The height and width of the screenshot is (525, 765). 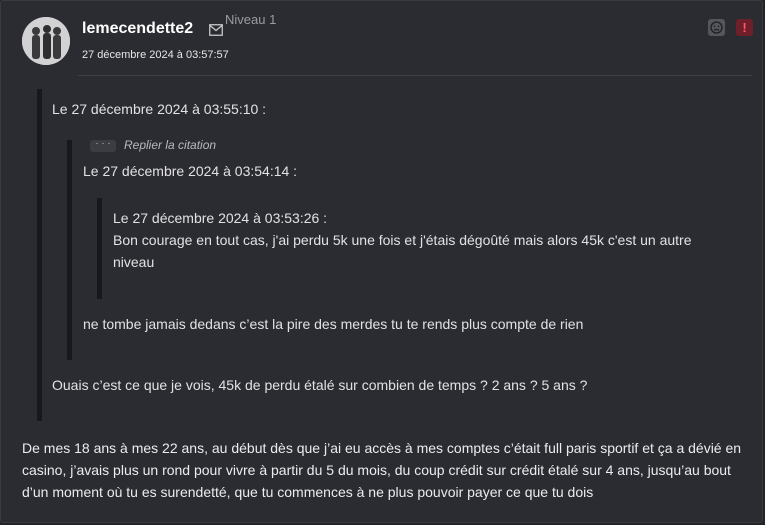 What do you see at coordinates (69, 250) in the screenshot?
I see `quote-bar-middle` at bounding box center [69, 250].